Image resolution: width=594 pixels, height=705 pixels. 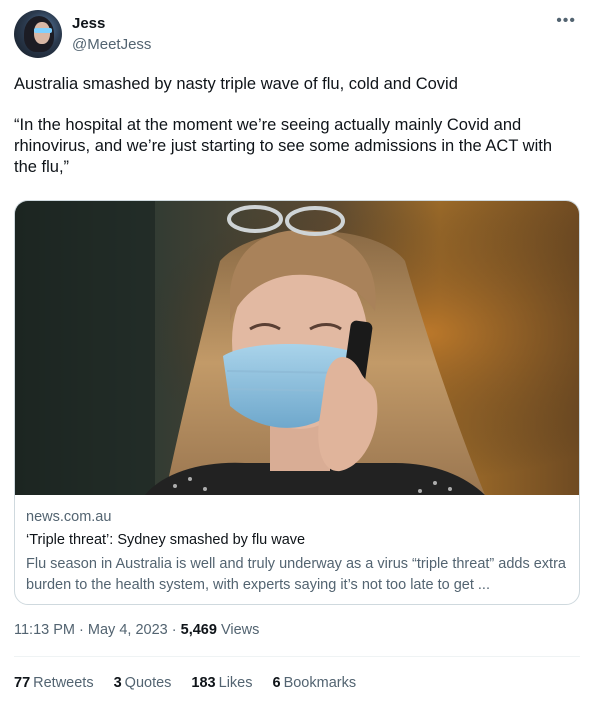 I want to click on tweet-time: 11:13 PM, so click(x=44, y=630).